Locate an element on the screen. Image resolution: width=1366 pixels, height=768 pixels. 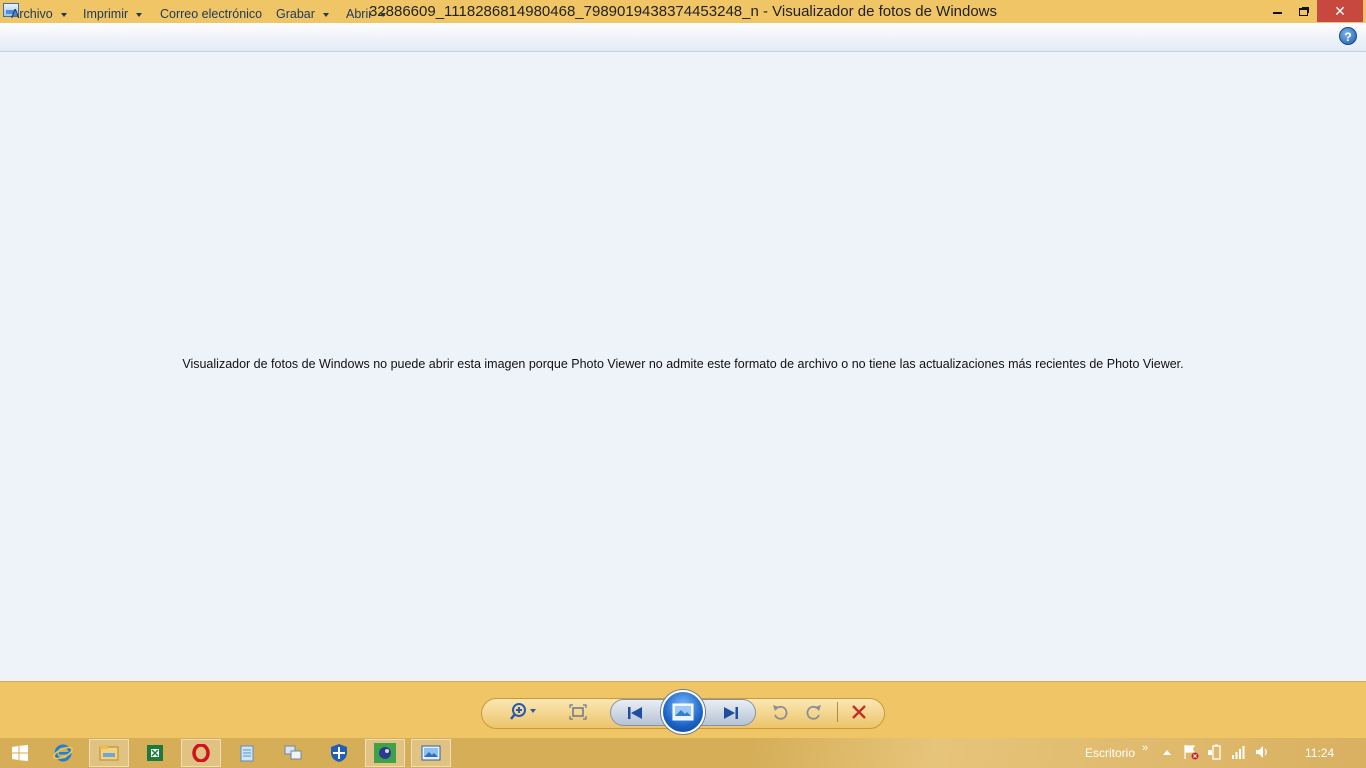
taskbar-photo-viewer is located at coordinates (431, 753).